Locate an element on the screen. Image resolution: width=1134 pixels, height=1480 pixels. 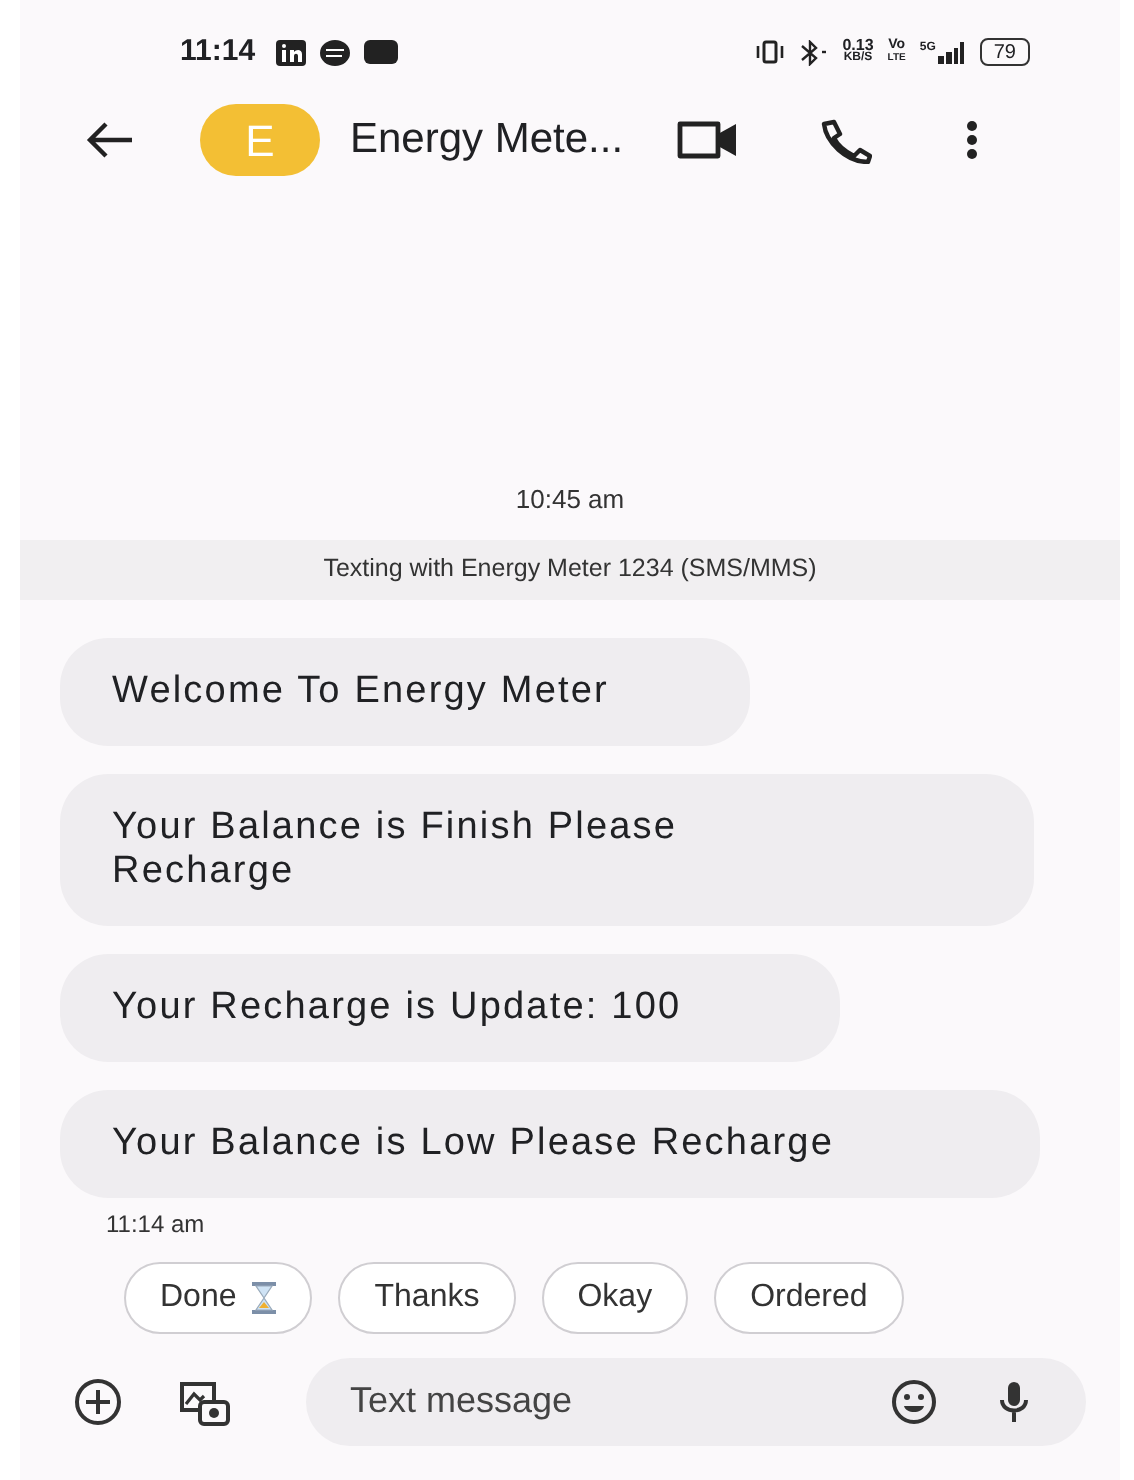
message-time: 11:14 am is located at coordinates (156, 1224).